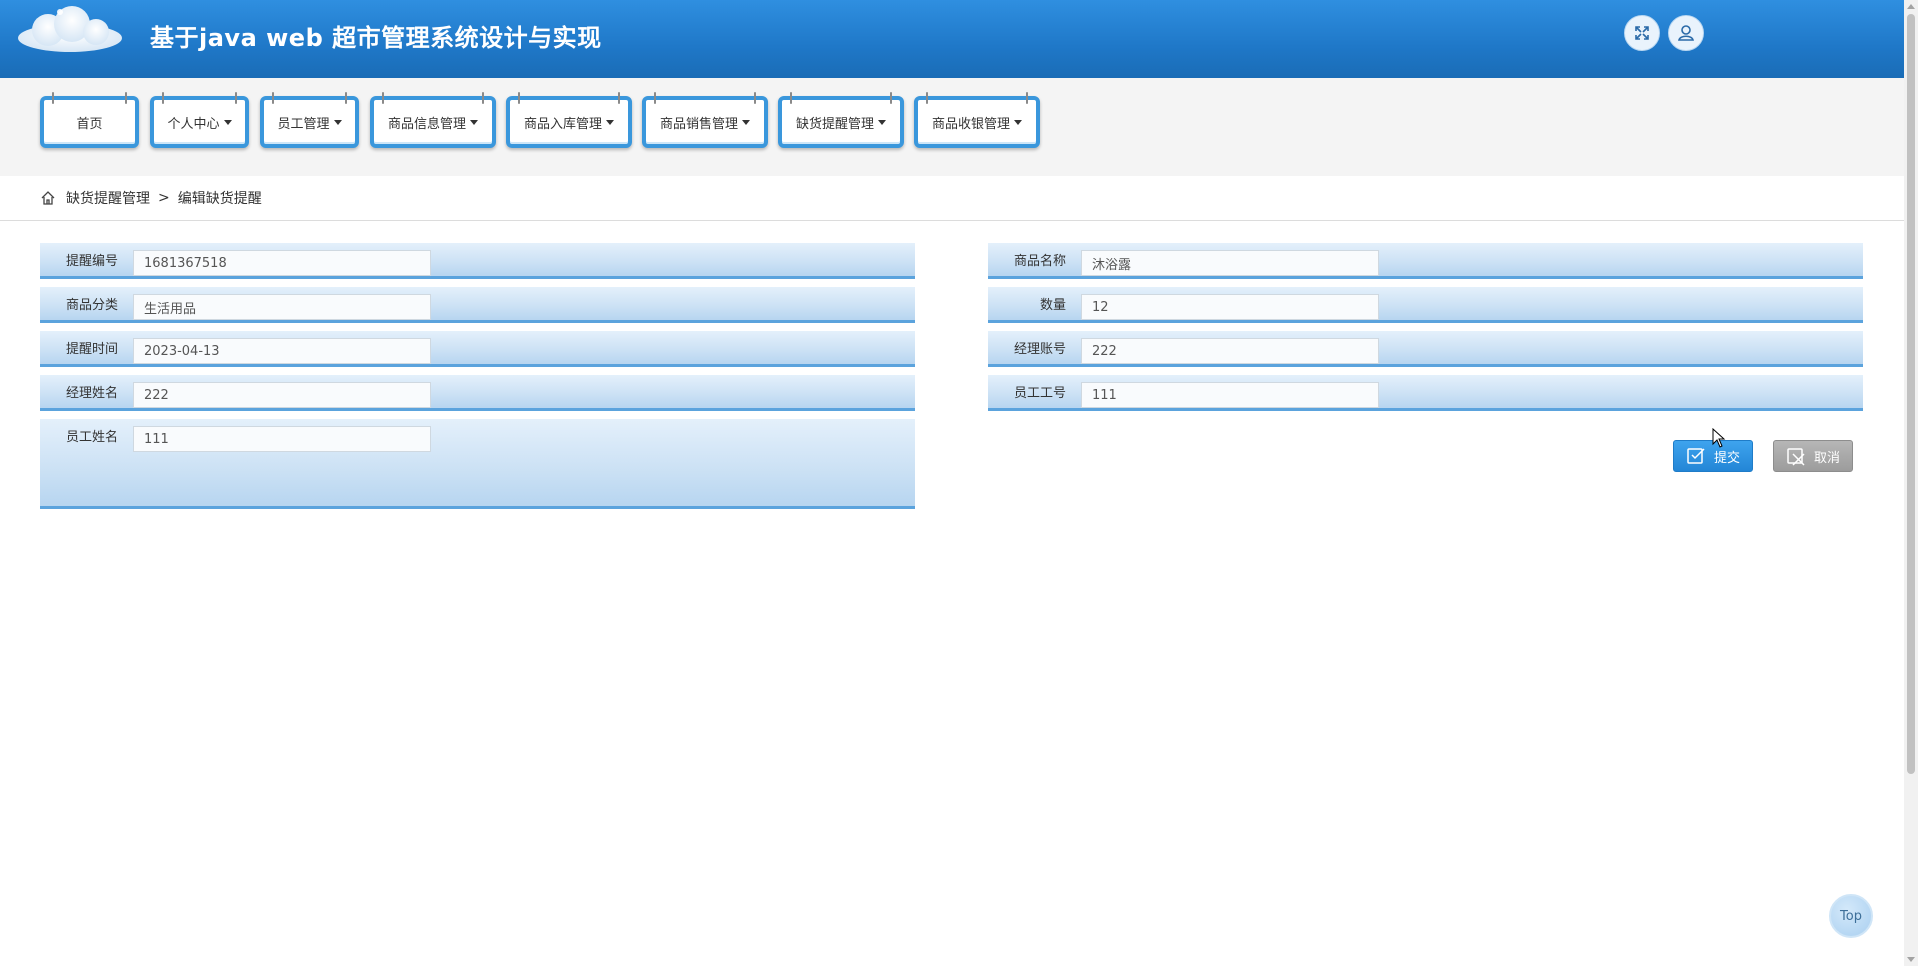 The width and height of the screenshot is (1918, 966). What do you see at coordinates (91, 393) in the screenshot?
I see `manager-name-label: 经理姓名` at bounding box center [91, 393].